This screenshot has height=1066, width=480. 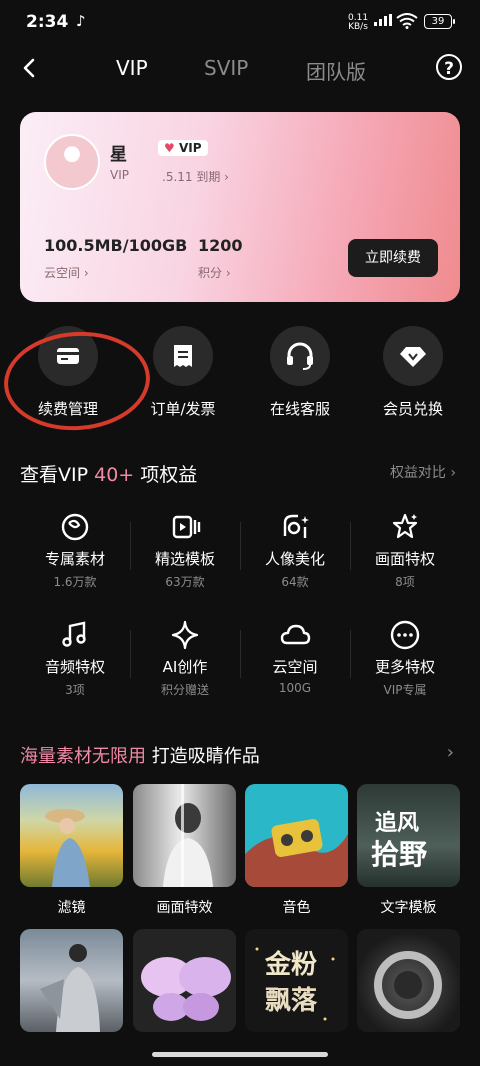 I want to click on tiktok-icon: ♪, so click(x=81, y=21).